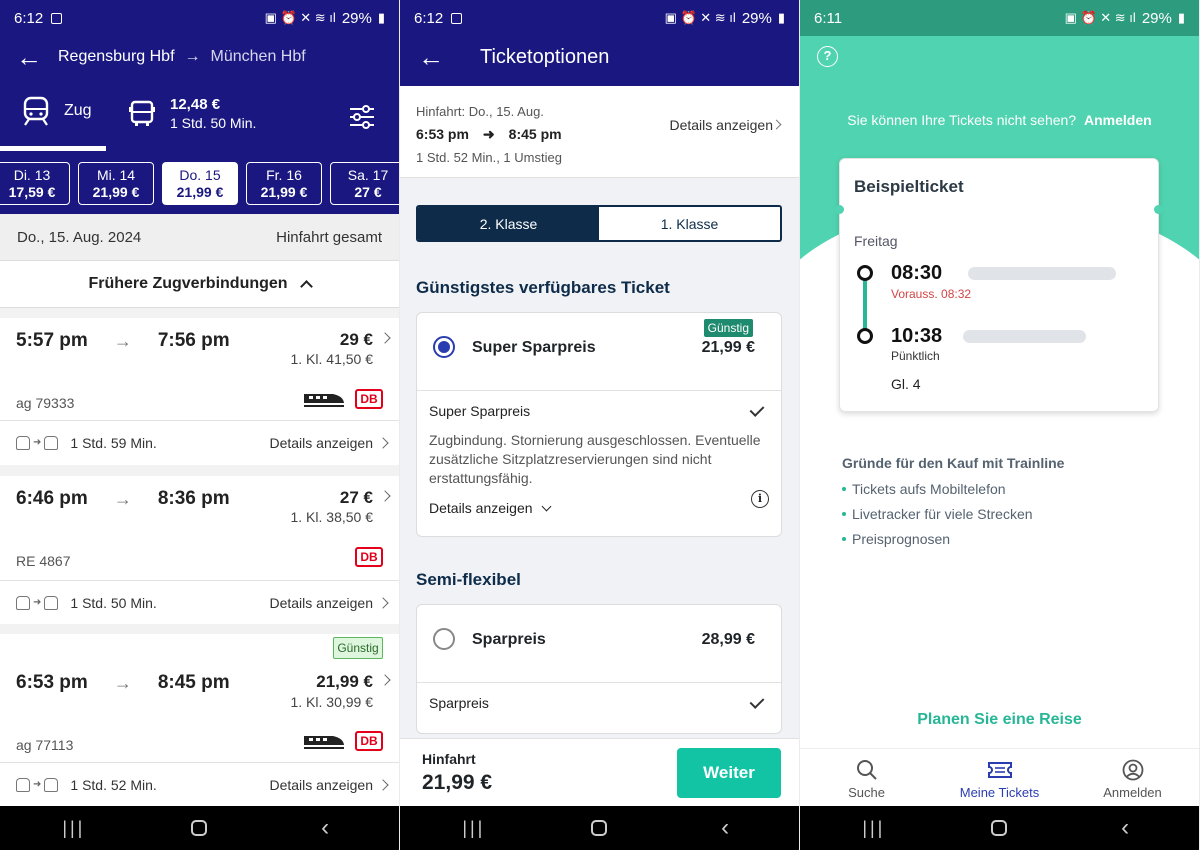  Describe the element at coordinates (721, 125) in the screenshot. I see `trip-details-link: Details anzeigen` at that location.